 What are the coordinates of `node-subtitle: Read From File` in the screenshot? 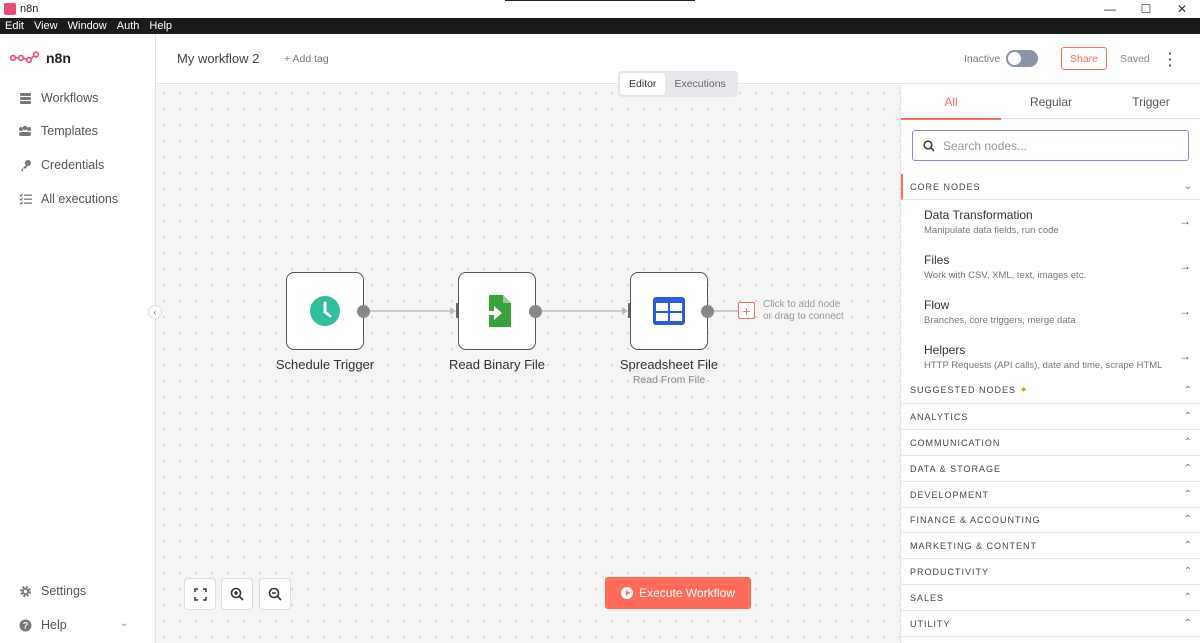 It's located at (669, 380).